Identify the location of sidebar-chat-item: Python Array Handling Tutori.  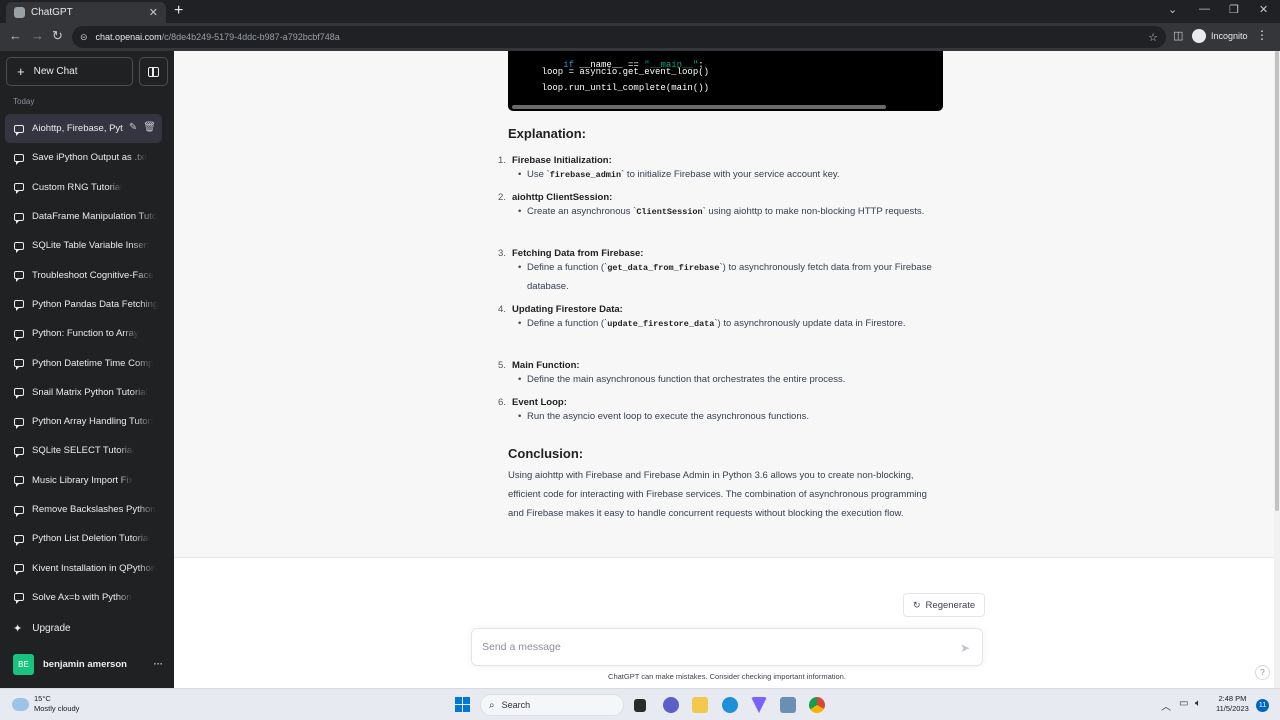
(83, 421).